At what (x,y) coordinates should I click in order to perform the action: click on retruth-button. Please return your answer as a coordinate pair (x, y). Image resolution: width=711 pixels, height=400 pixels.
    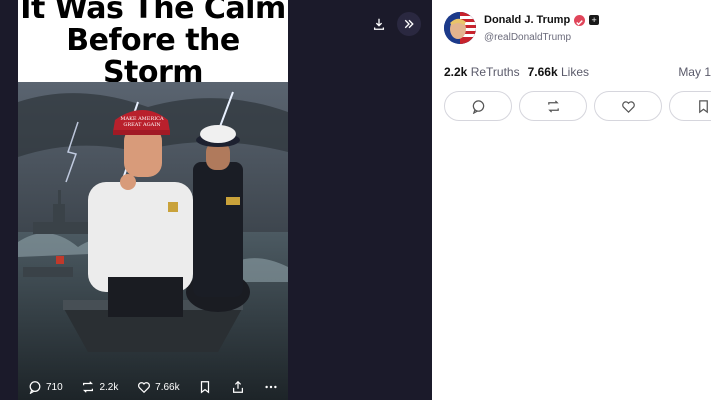
    Looking at the image, I should click on (553, 106).